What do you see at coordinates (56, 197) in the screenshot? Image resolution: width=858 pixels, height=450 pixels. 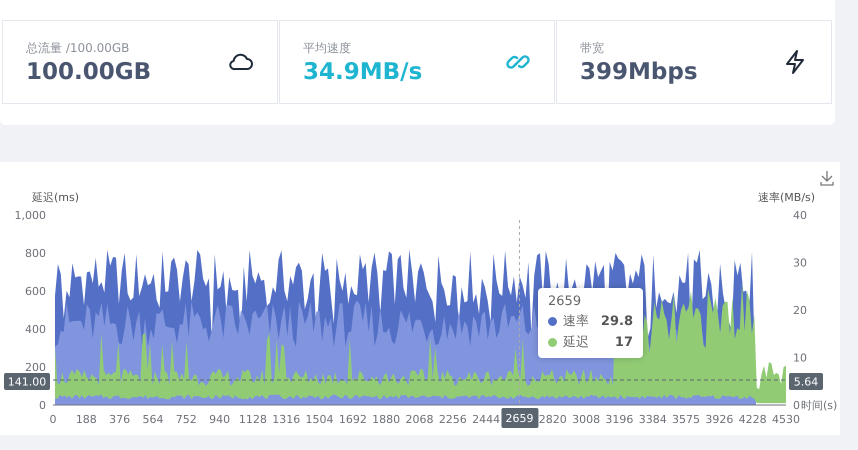 I see `axis-title: 延迟(ms)` at bounding box center [56, 197].